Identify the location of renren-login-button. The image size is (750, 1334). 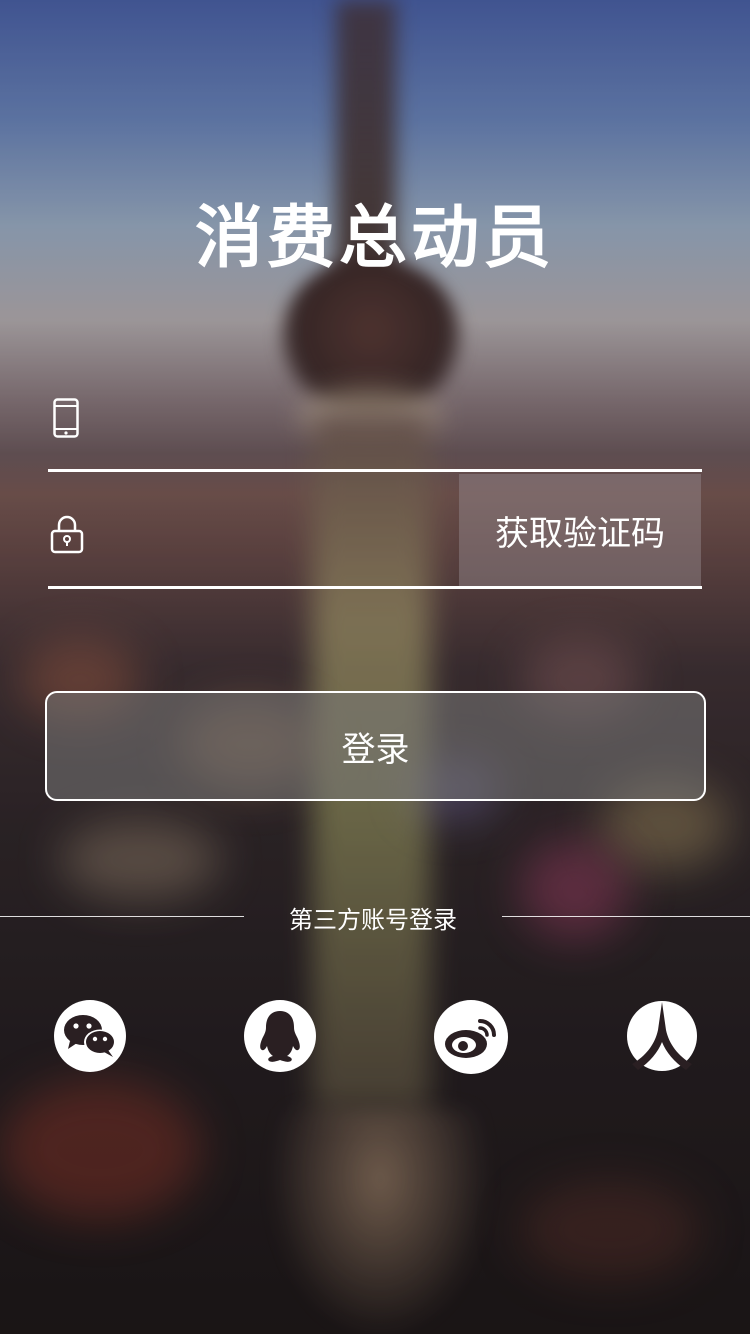
(662, 1036).